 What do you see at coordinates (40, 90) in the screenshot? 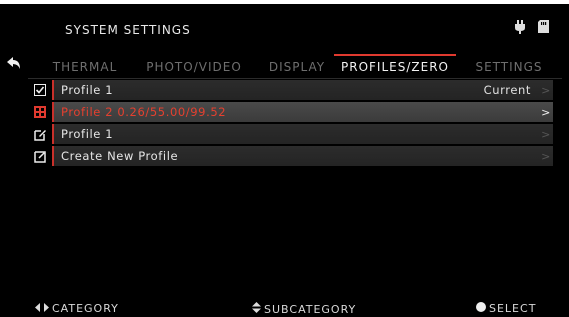
I see `checkbox-checked-icon` at bounding box center [40, 90].